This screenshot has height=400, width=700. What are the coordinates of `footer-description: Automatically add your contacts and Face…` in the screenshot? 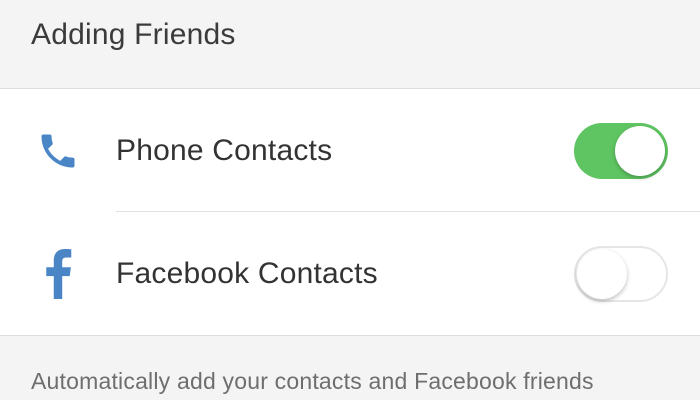 It's located at (312, 381).